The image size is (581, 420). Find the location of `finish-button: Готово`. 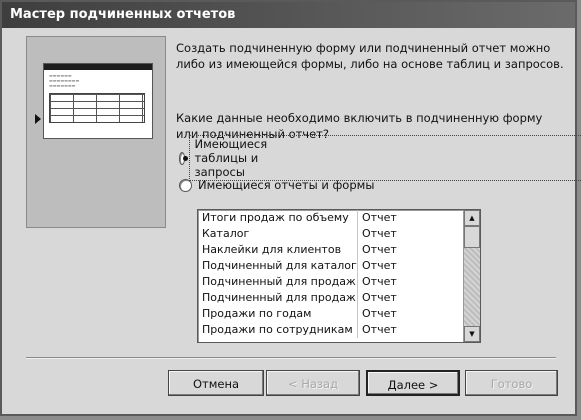

finish-button: Готово is located at coordinates (511, 383).